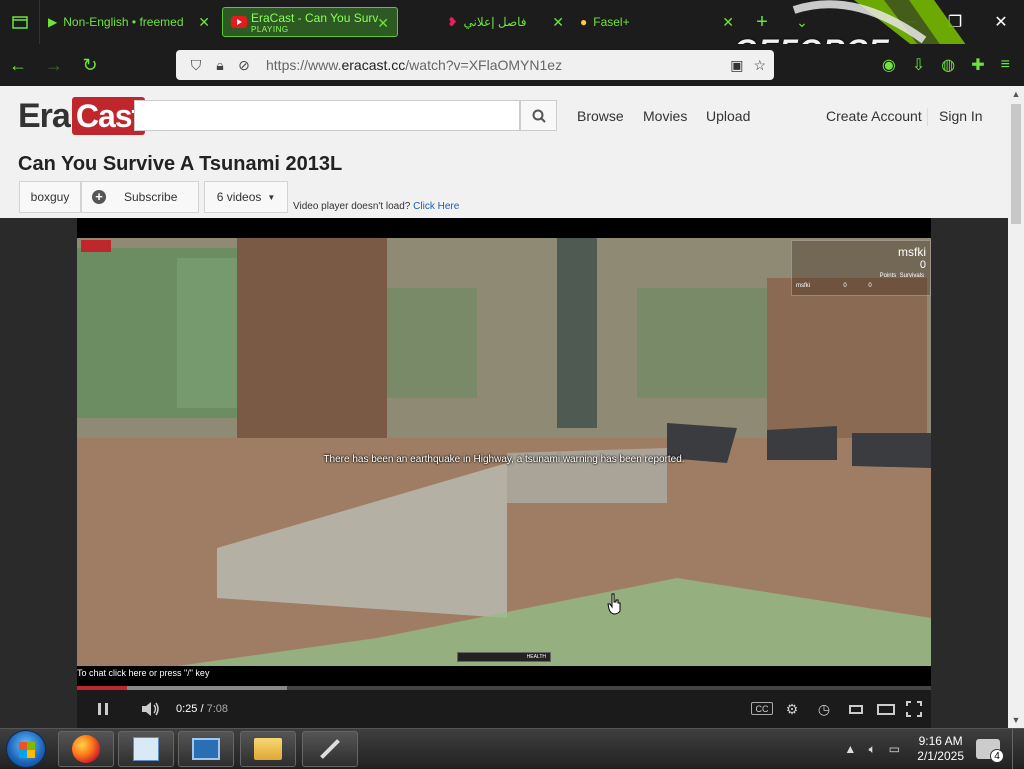  Describe the element at coordinates (792, 709) in the screenshot. I see `settings-gear-icon: ⚙` at that location.